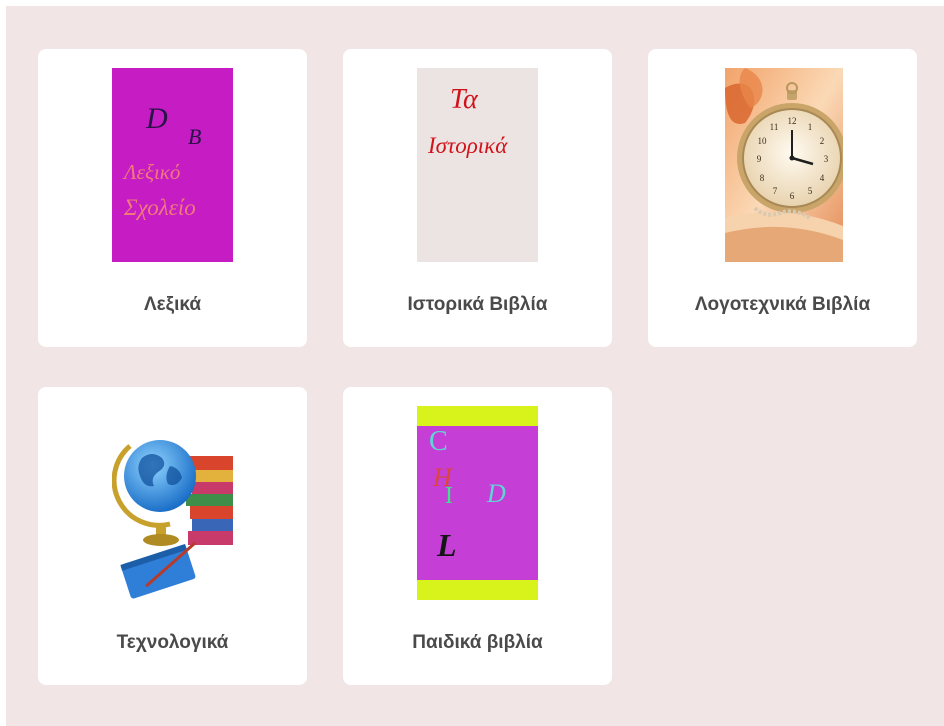  Describe the element at coordinates (792, 121) in the screenshot. I see `svg-text: 12` at that location.